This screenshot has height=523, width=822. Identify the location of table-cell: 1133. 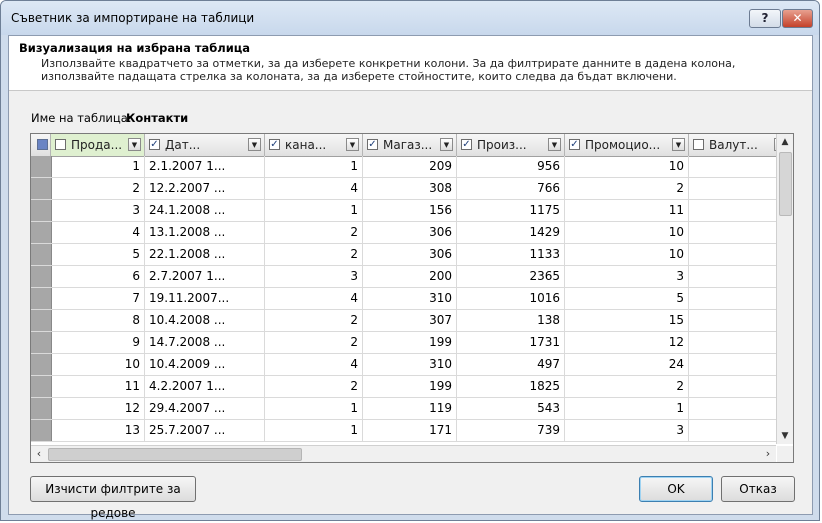
(511, 254).